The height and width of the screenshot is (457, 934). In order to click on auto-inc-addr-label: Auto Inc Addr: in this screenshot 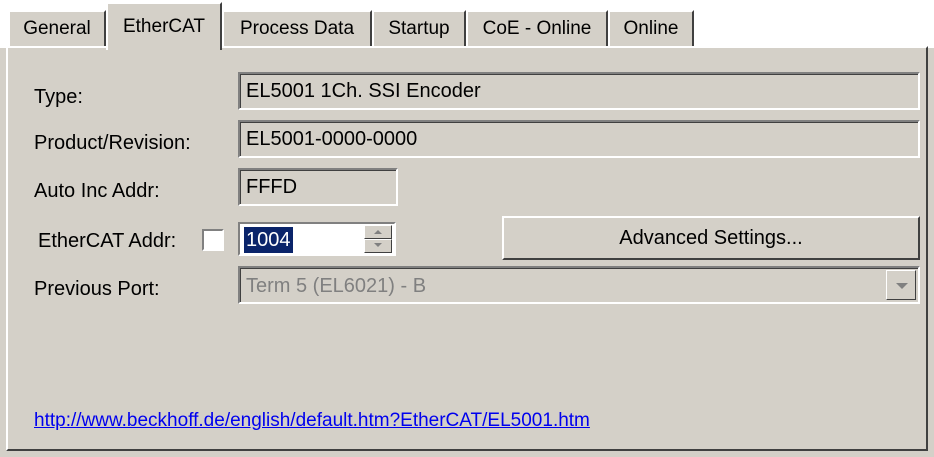, I will do `click(97, 191)`.